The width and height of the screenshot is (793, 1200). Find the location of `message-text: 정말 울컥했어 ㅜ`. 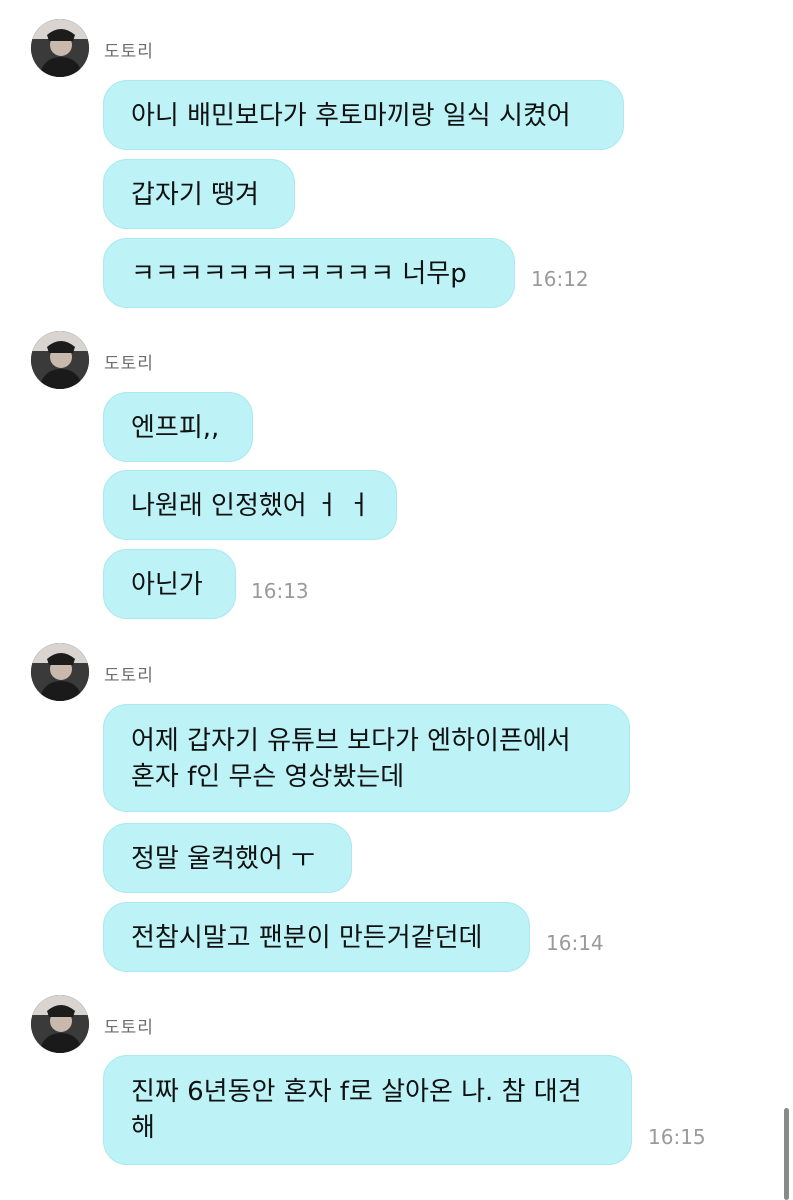

message-text: 정말 울컥했어 ㅜ is located at coordinates (223, 859).